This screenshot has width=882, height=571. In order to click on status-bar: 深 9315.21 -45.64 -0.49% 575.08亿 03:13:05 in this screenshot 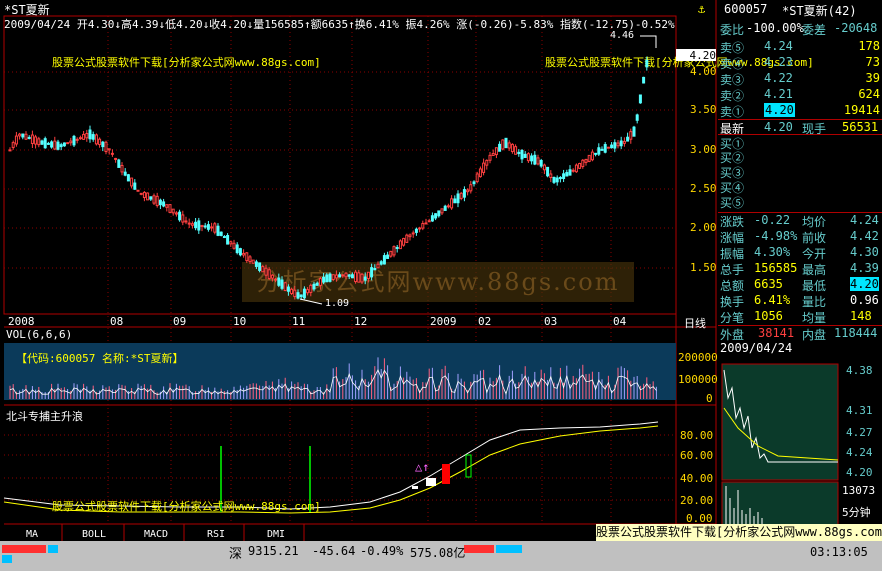, I will do `click(441, 556)`.